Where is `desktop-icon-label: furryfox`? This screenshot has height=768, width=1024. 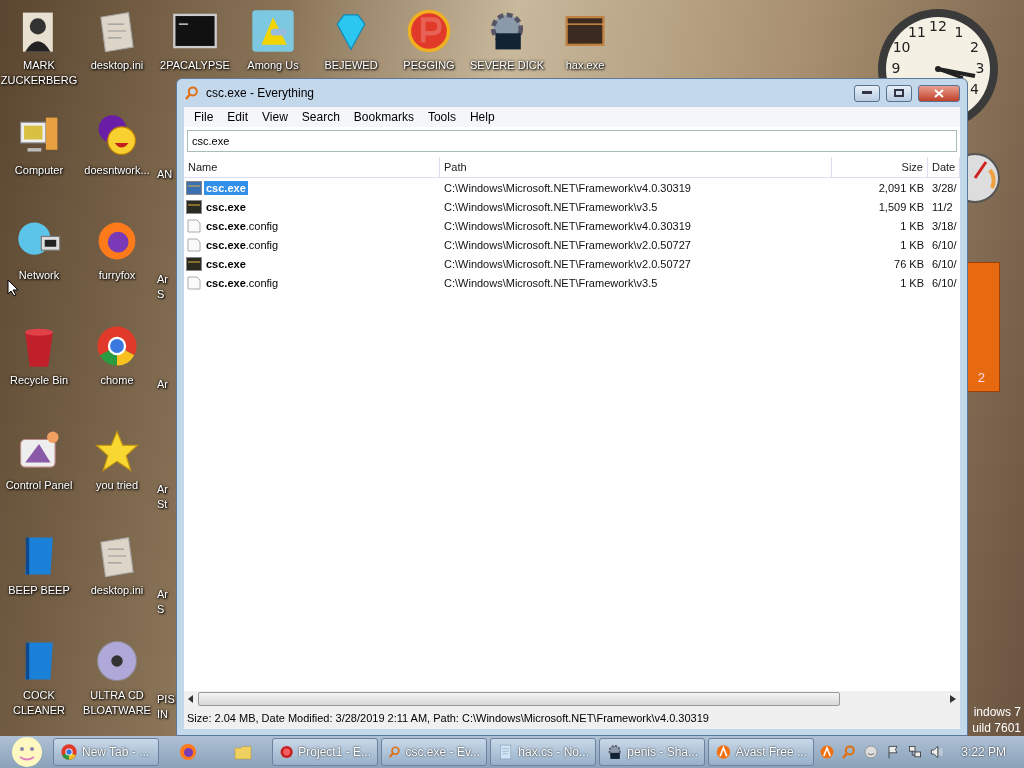 desktop-icon-label: furryfox is located at coordinates (117, 275).